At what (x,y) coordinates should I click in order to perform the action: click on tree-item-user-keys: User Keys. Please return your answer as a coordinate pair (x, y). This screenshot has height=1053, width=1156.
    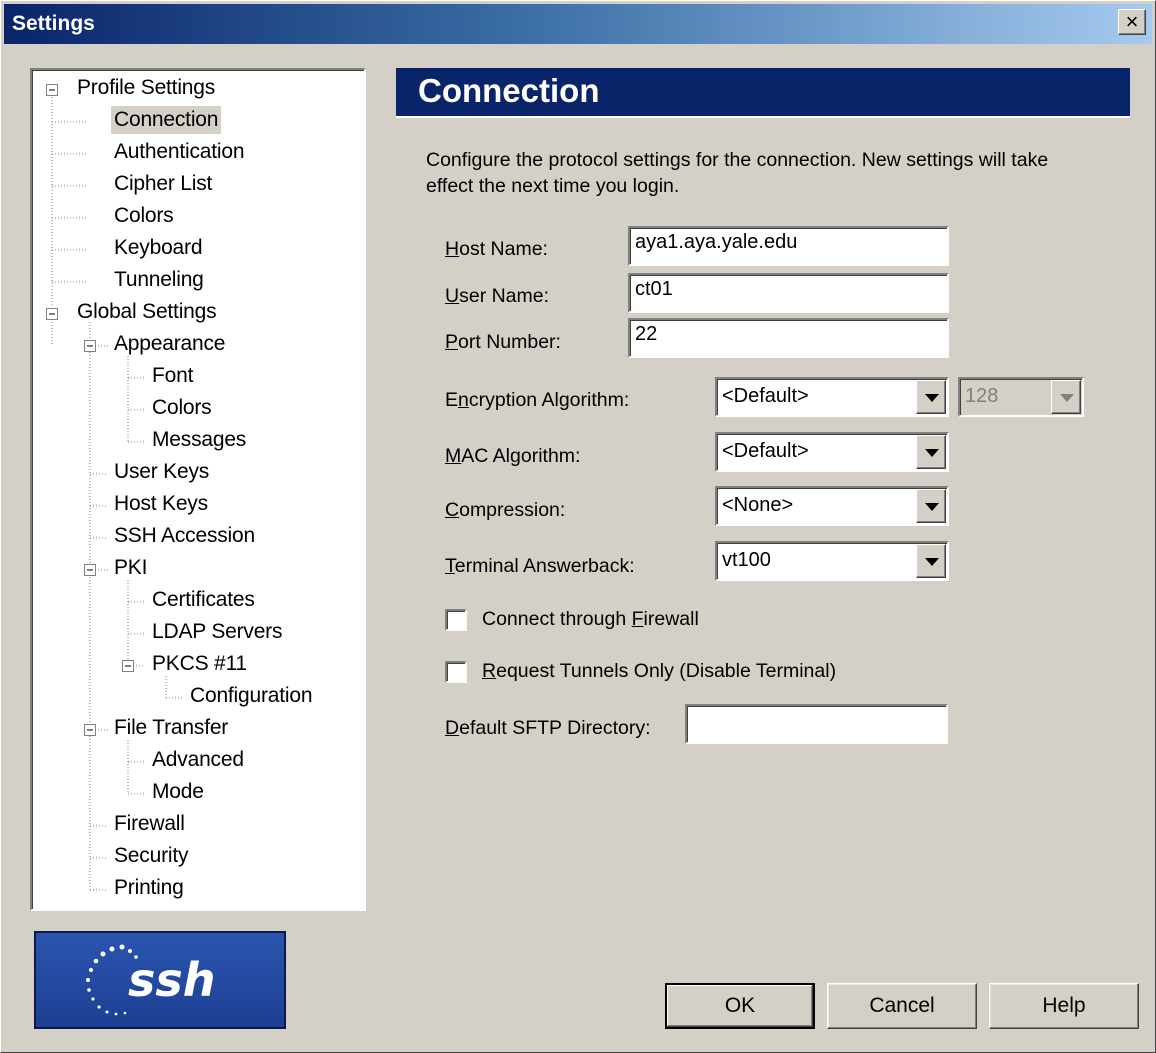
    Looking at the image, I should click on (161, 472).